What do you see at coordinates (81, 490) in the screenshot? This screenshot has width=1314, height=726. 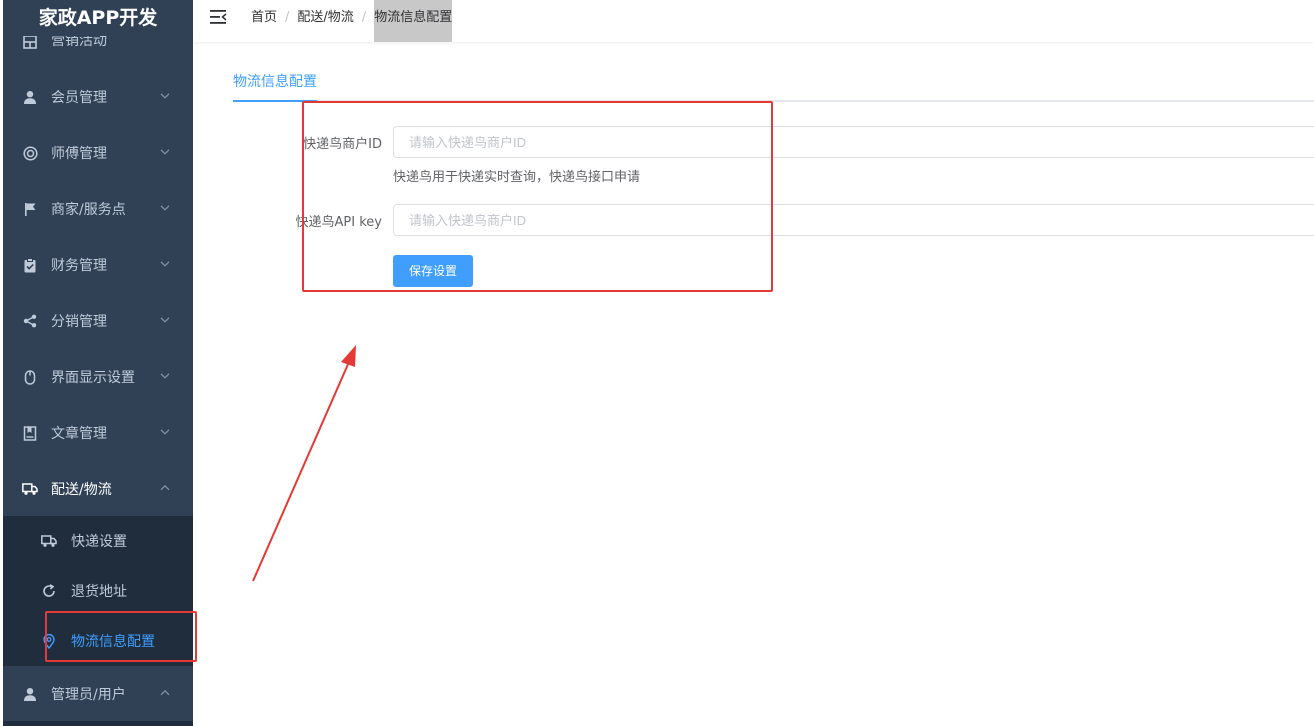 I see `sidebar-item-label: 配送/物流` at bounding box center [81, 490].